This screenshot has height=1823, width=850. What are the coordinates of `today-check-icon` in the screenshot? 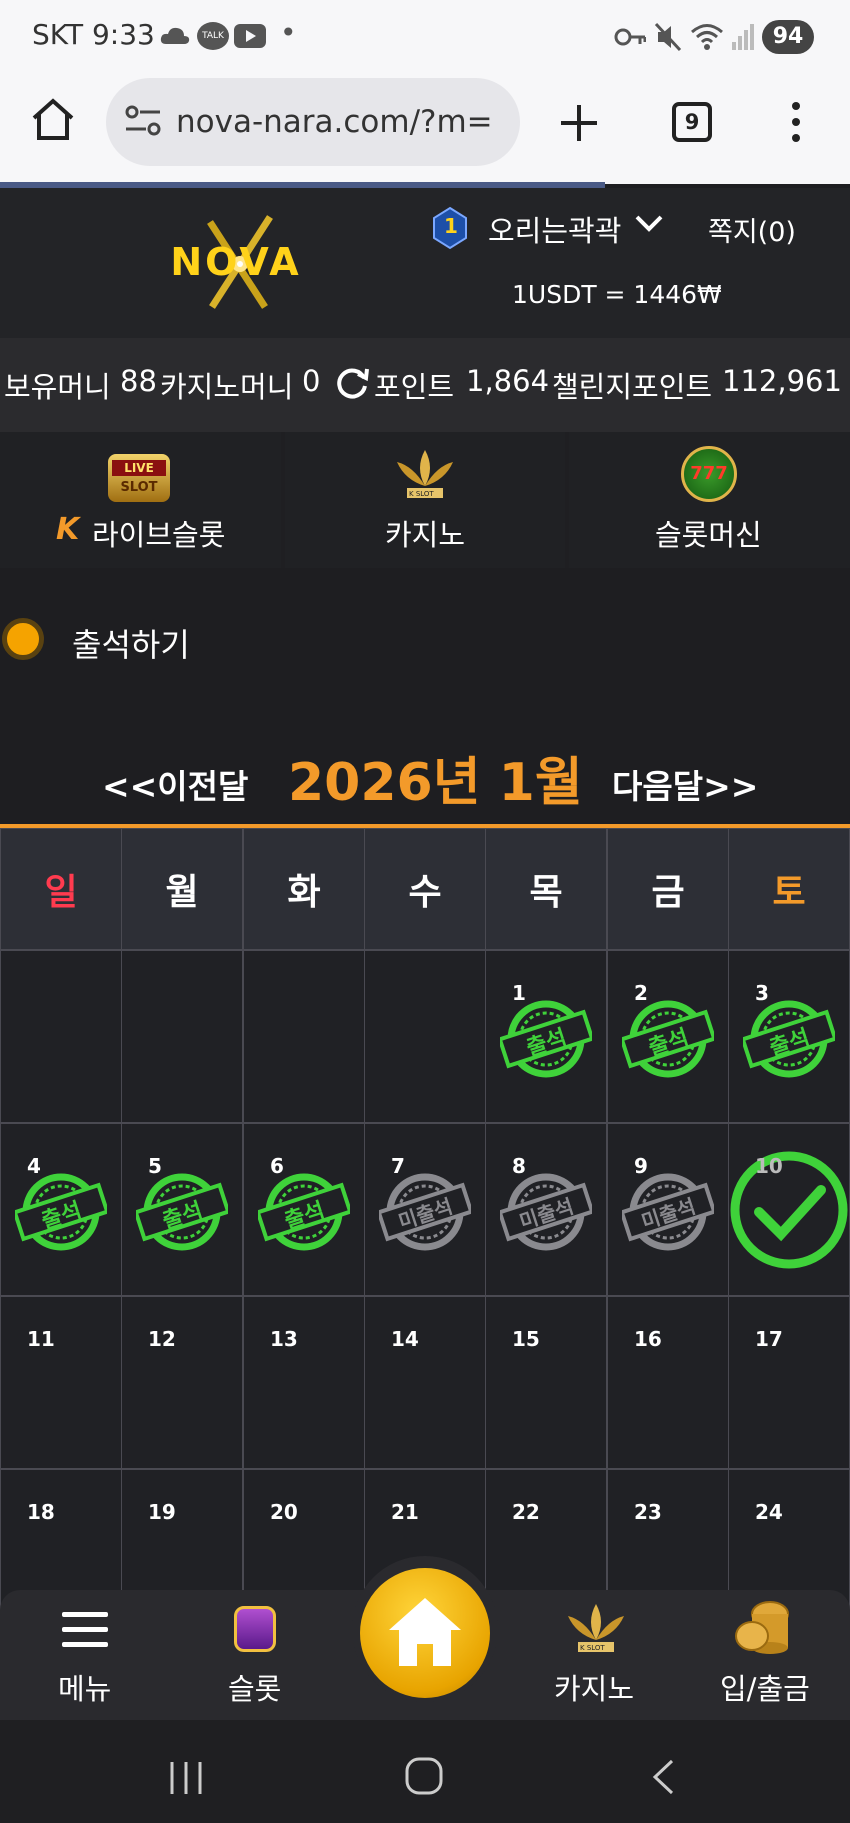 It's located at (789, 1210).